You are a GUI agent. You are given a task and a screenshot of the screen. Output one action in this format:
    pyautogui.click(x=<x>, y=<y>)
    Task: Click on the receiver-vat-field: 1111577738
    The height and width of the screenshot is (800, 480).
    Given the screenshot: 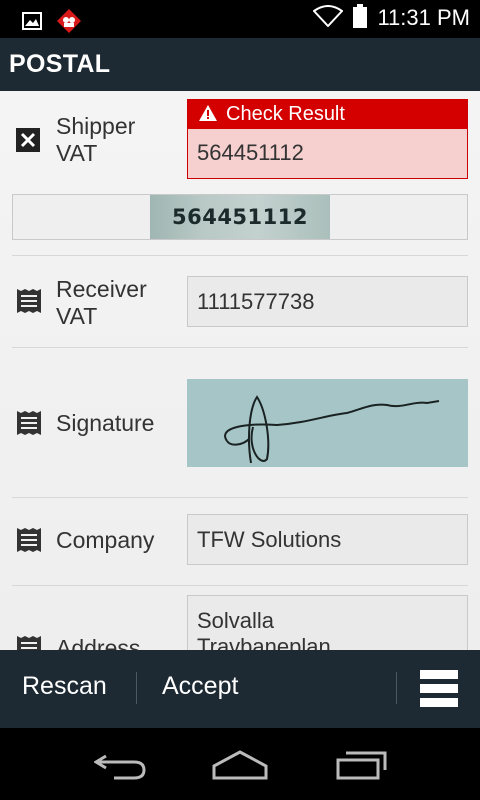 What is the action you would take?
    pyautogui.click(x=327, y=301)
    